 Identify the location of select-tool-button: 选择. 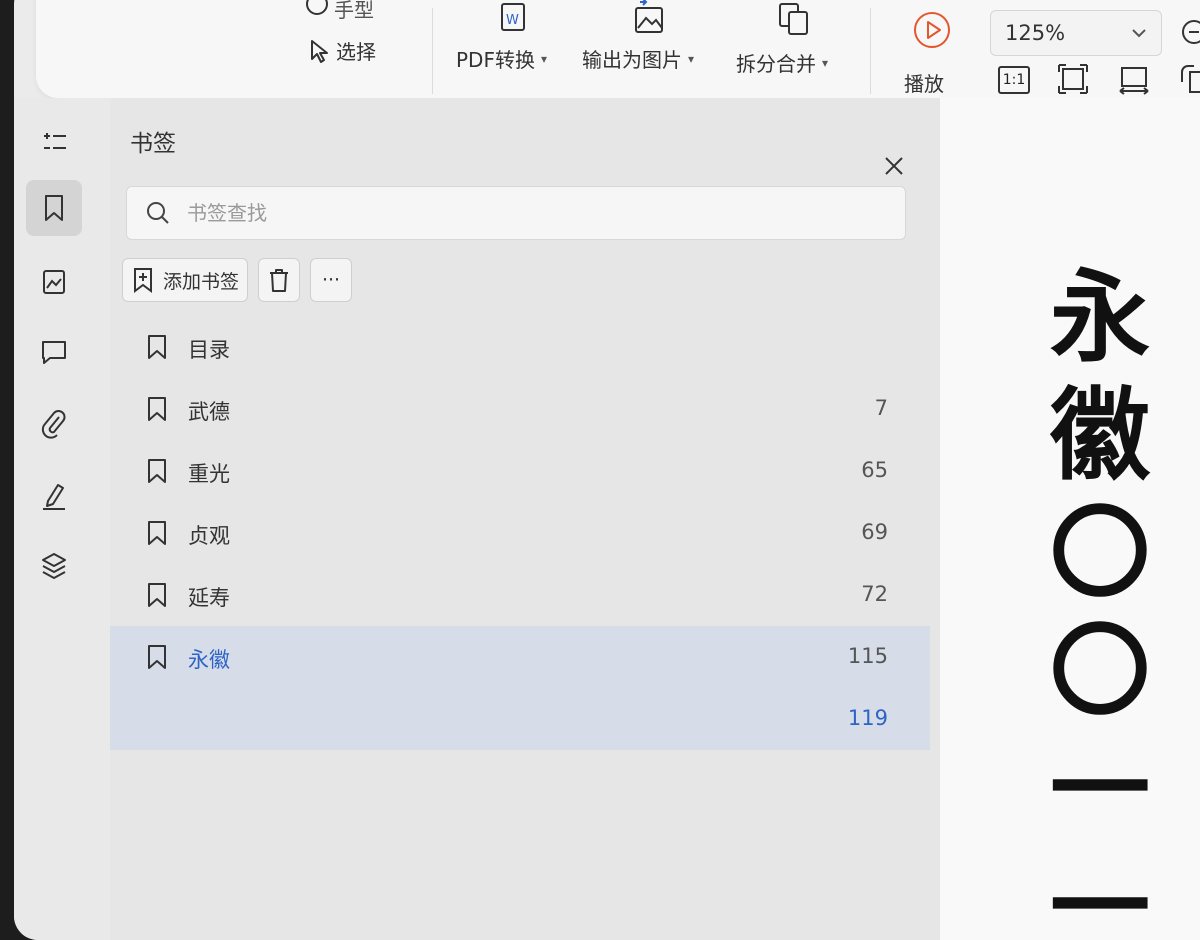
(342, 50).